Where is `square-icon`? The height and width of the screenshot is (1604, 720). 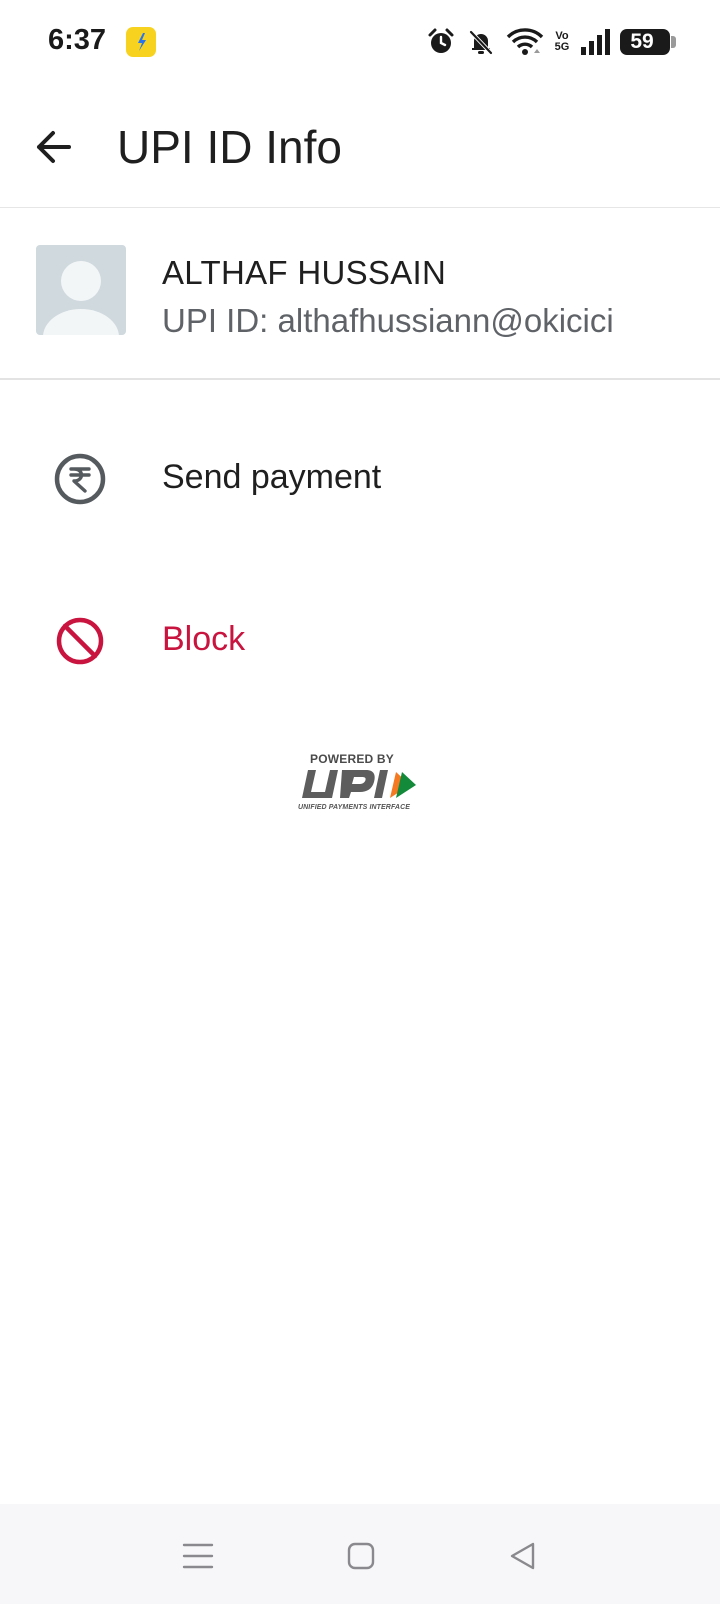 square-icon is located at coordinates (361, 1556).